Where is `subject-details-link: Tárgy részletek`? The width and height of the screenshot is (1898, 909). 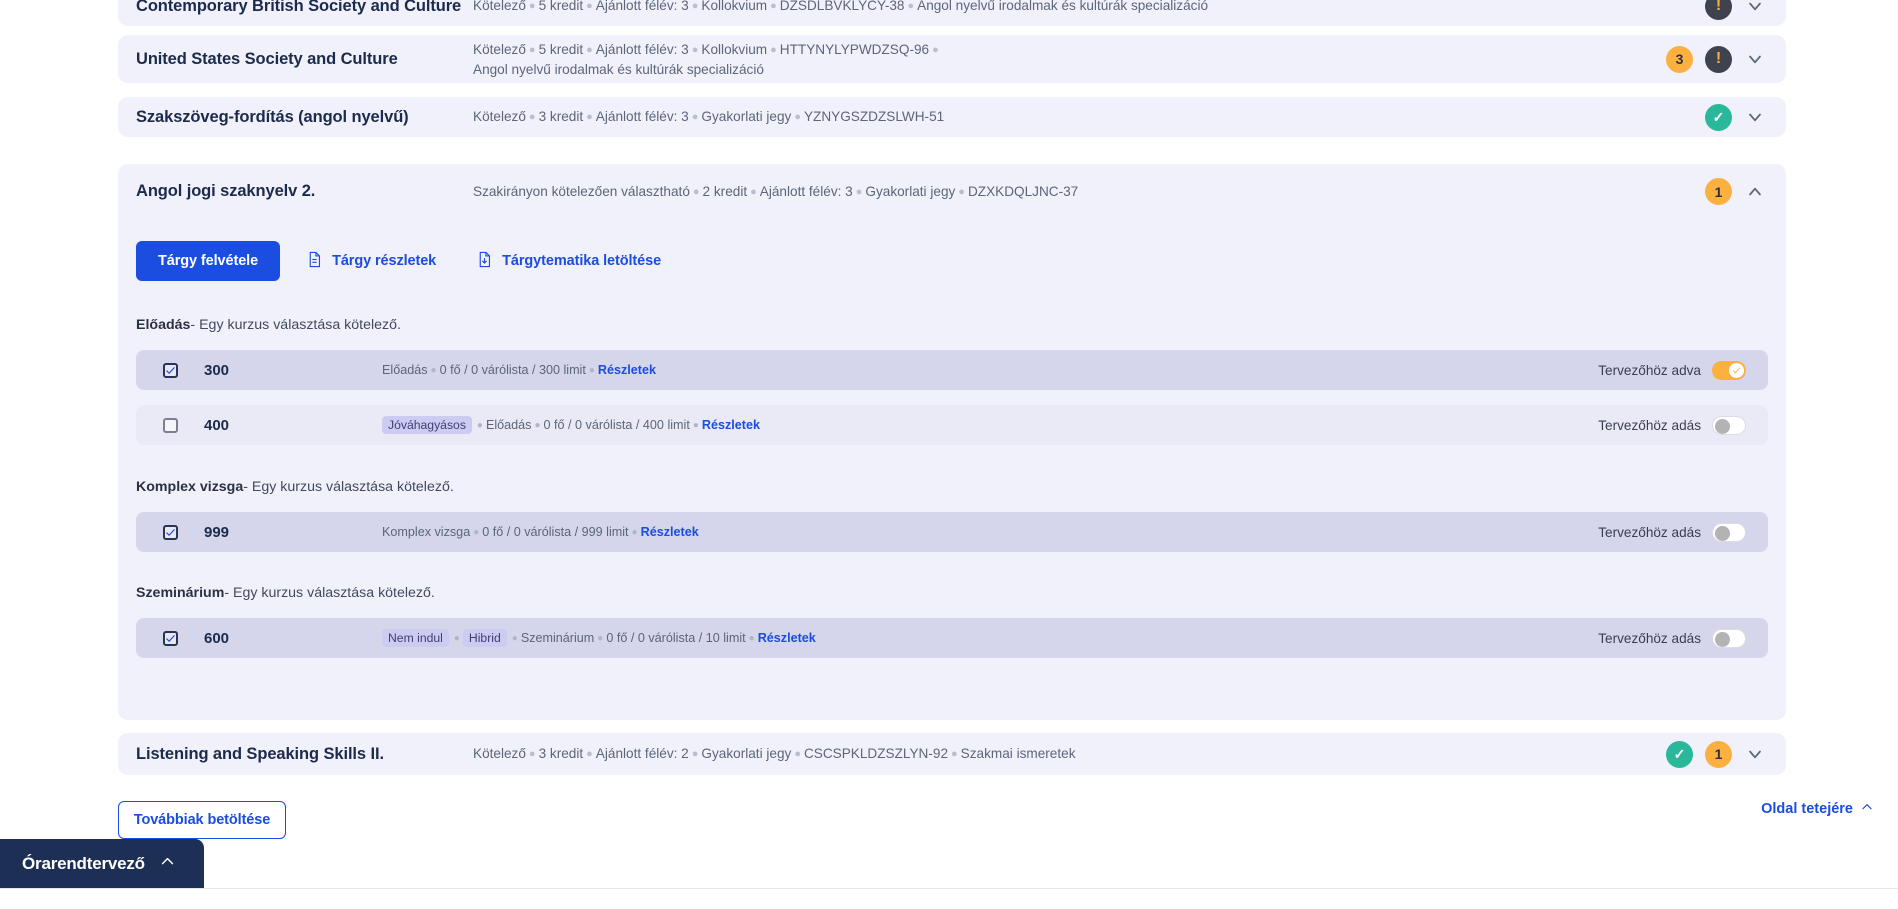
subject-details-link: Tárgy részletek is located at coordinates (371, 261).